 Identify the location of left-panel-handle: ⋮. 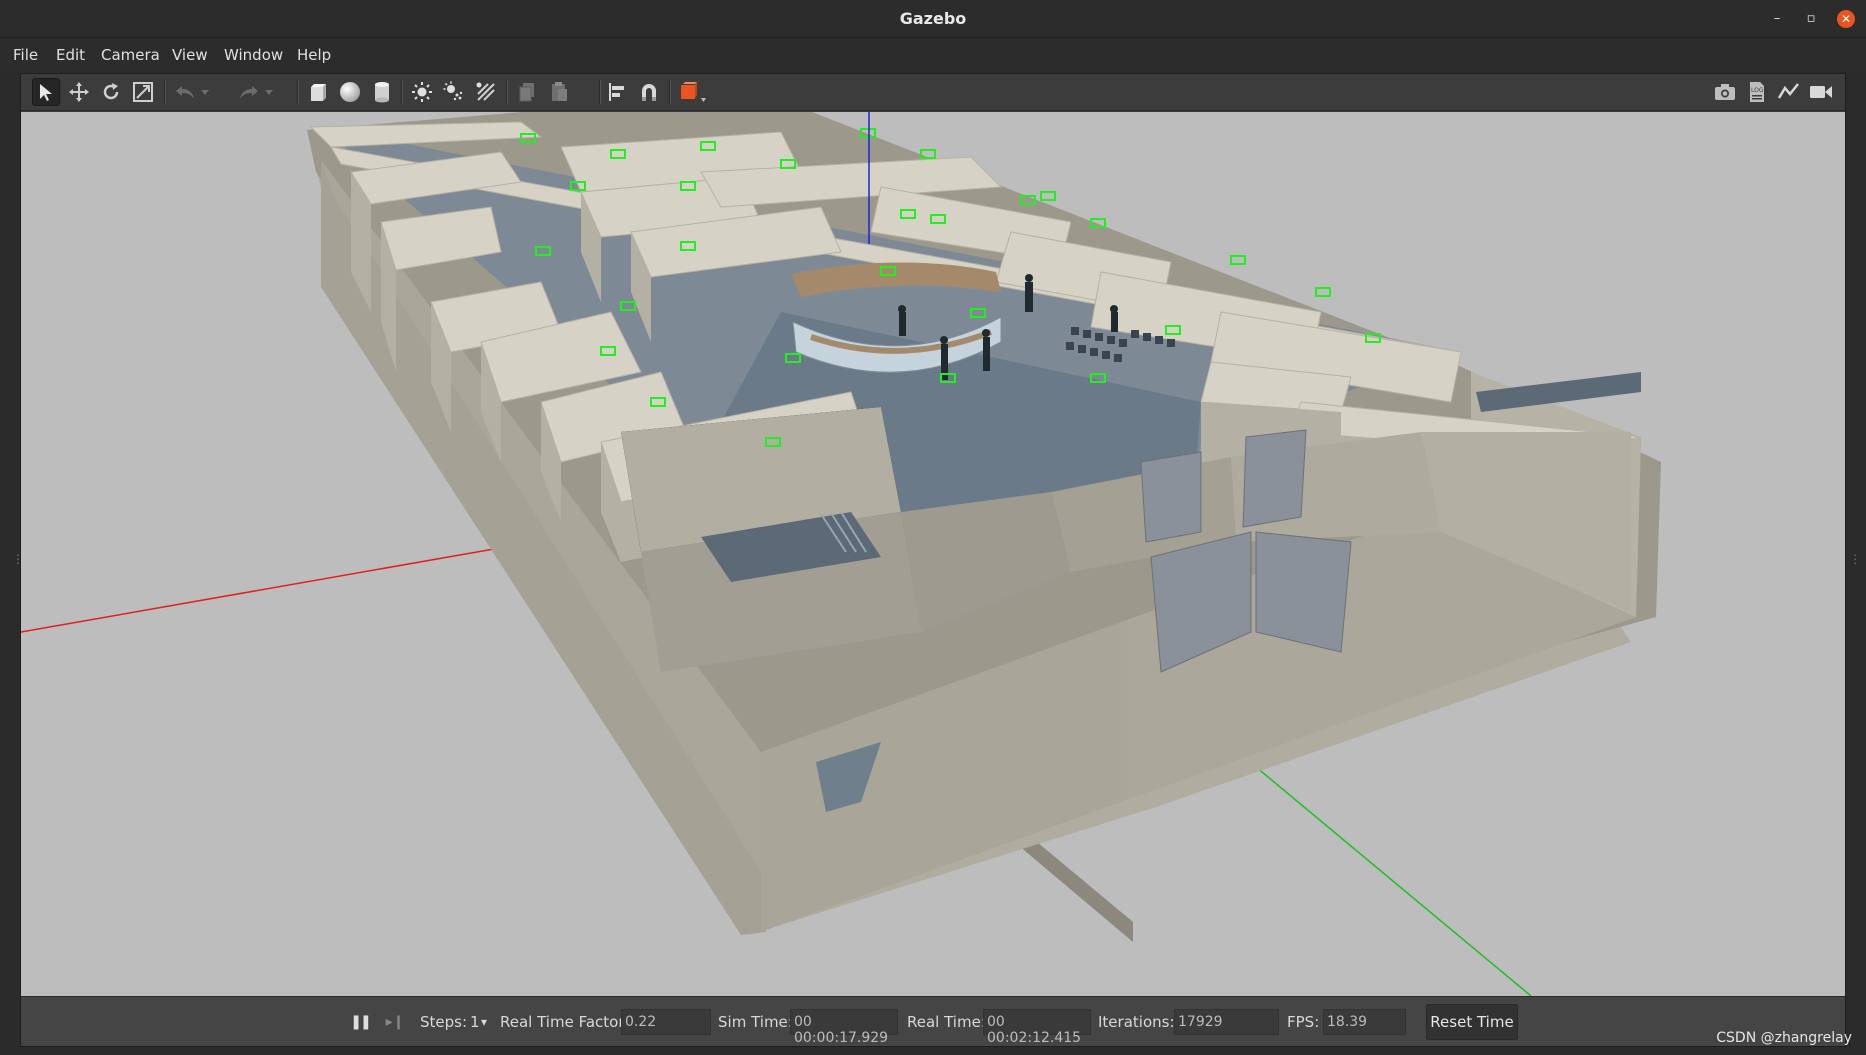
(18, 559).